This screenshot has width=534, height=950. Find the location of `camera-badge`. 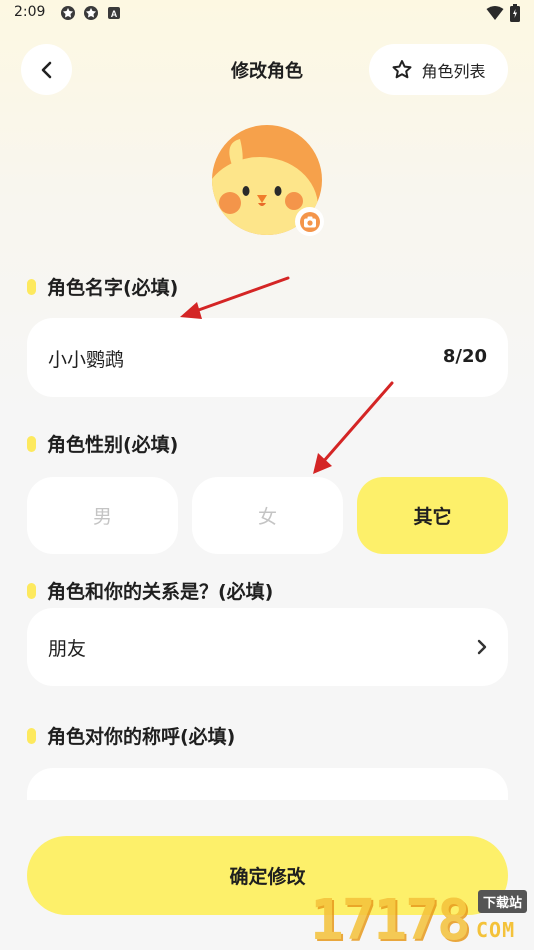

camera-badge is located at coordinates (309, 221).